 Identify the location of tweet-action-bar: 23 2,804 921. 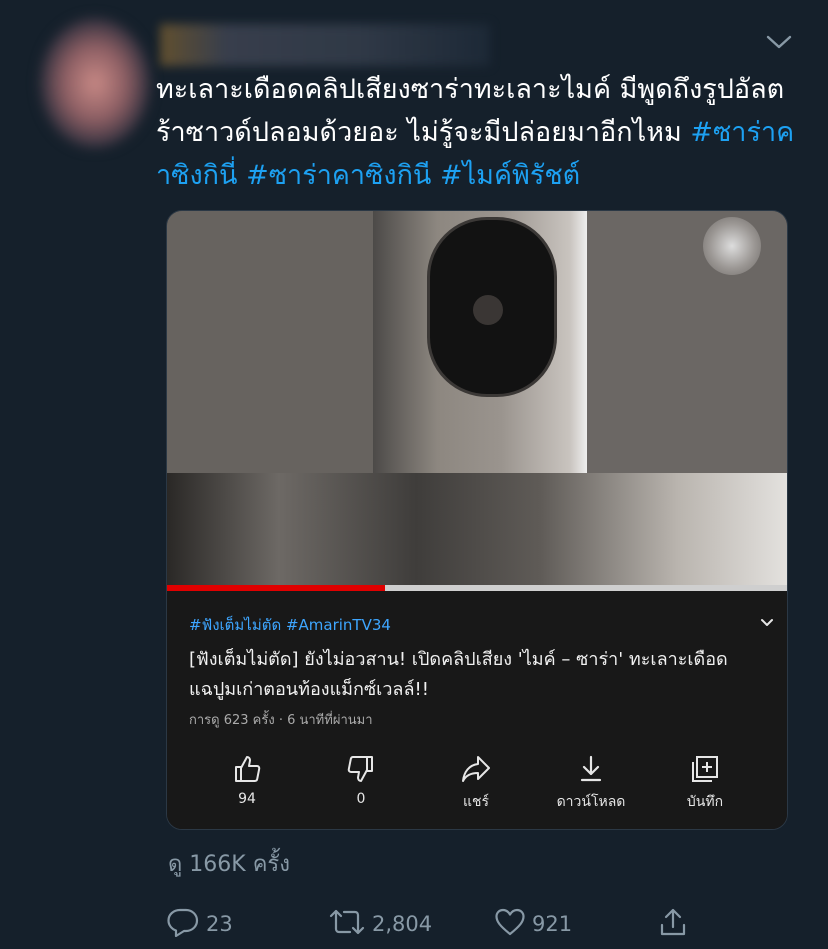
(431, 924).